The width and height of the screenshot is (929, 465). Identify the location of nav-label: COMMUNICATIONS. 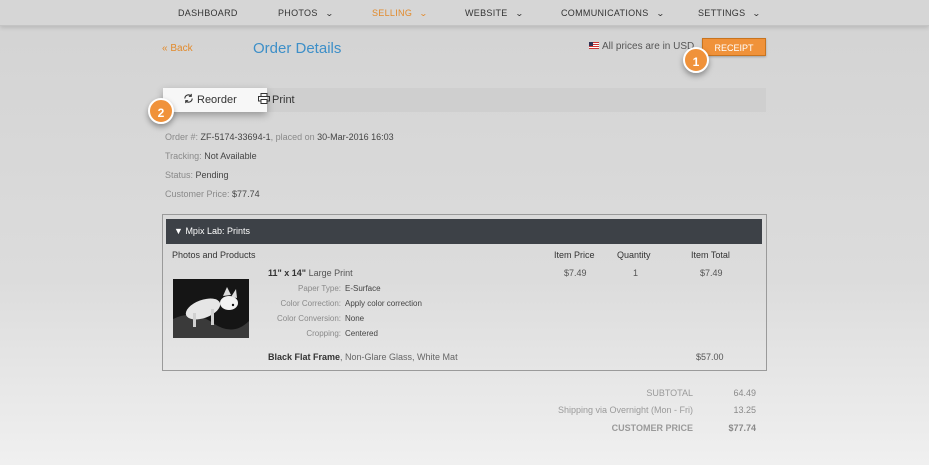
(605, 13).